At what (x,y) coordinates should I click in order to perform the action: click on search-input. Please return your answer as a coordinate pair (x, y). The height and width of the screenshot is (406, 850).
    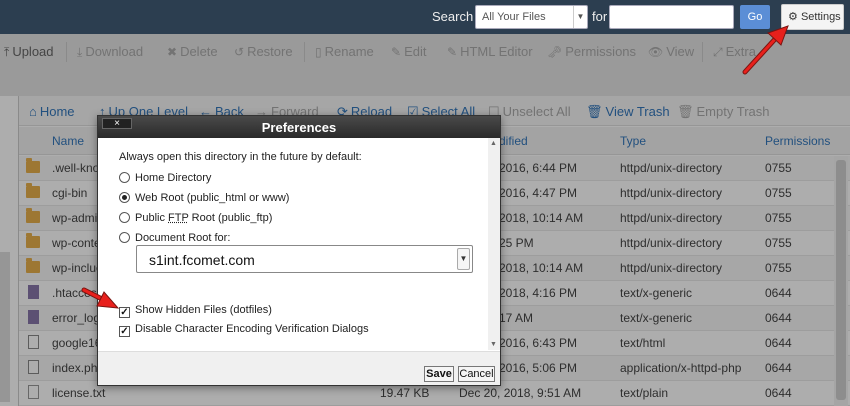
    Looking at the image, I should click on (671, 17).